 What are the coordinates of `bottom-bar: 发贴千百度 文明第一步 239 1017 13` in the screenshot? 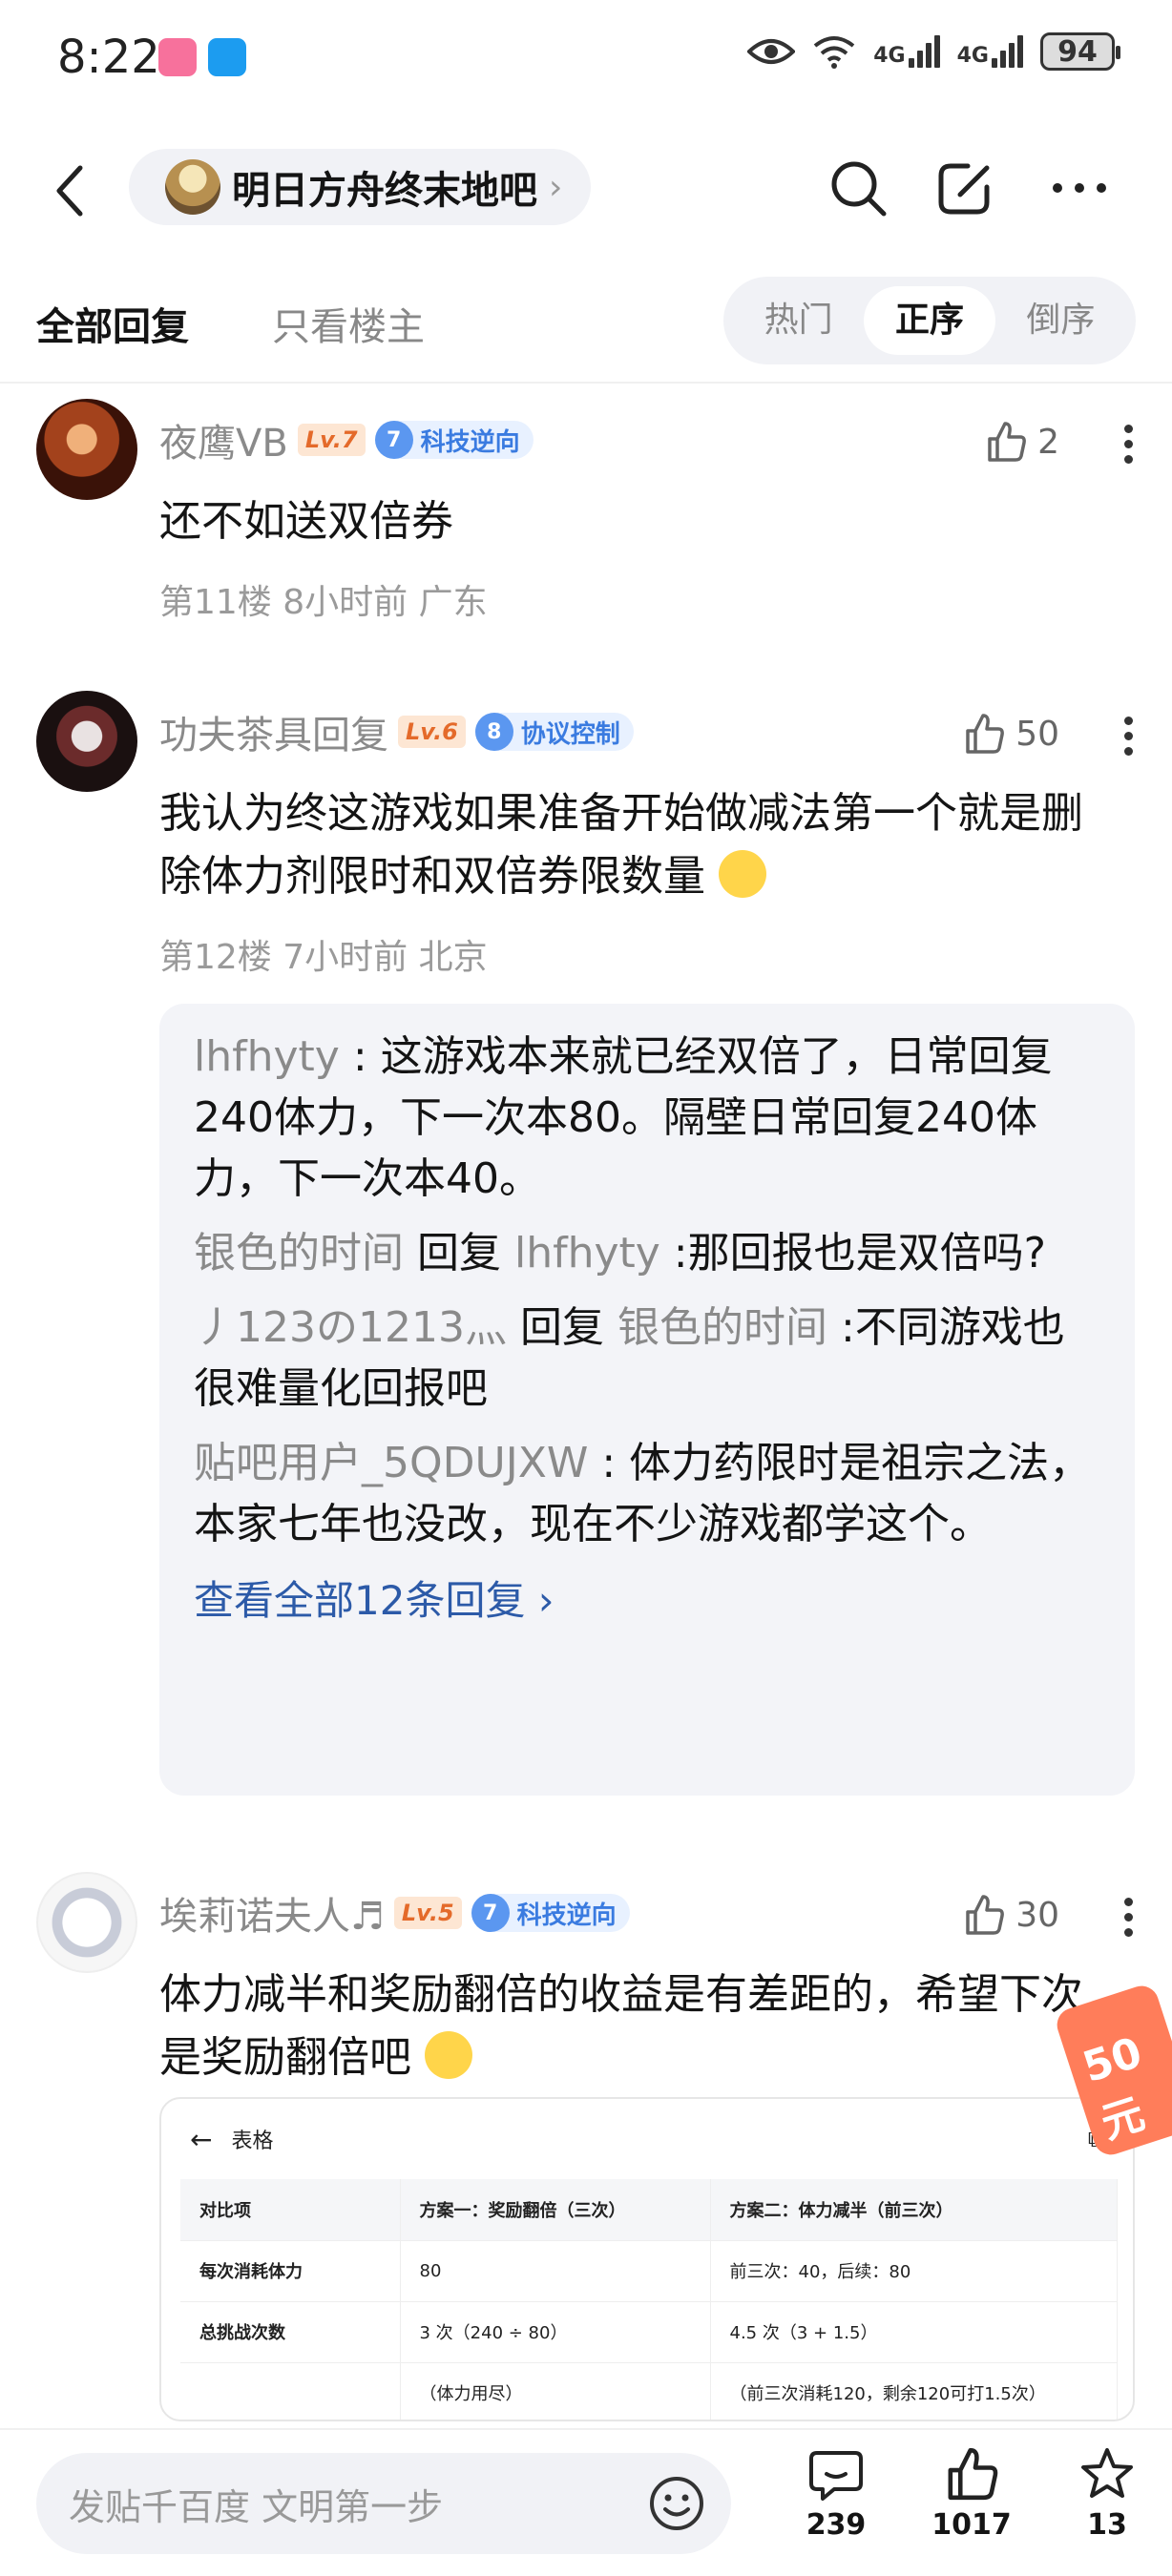 It's located at (586, 2502).